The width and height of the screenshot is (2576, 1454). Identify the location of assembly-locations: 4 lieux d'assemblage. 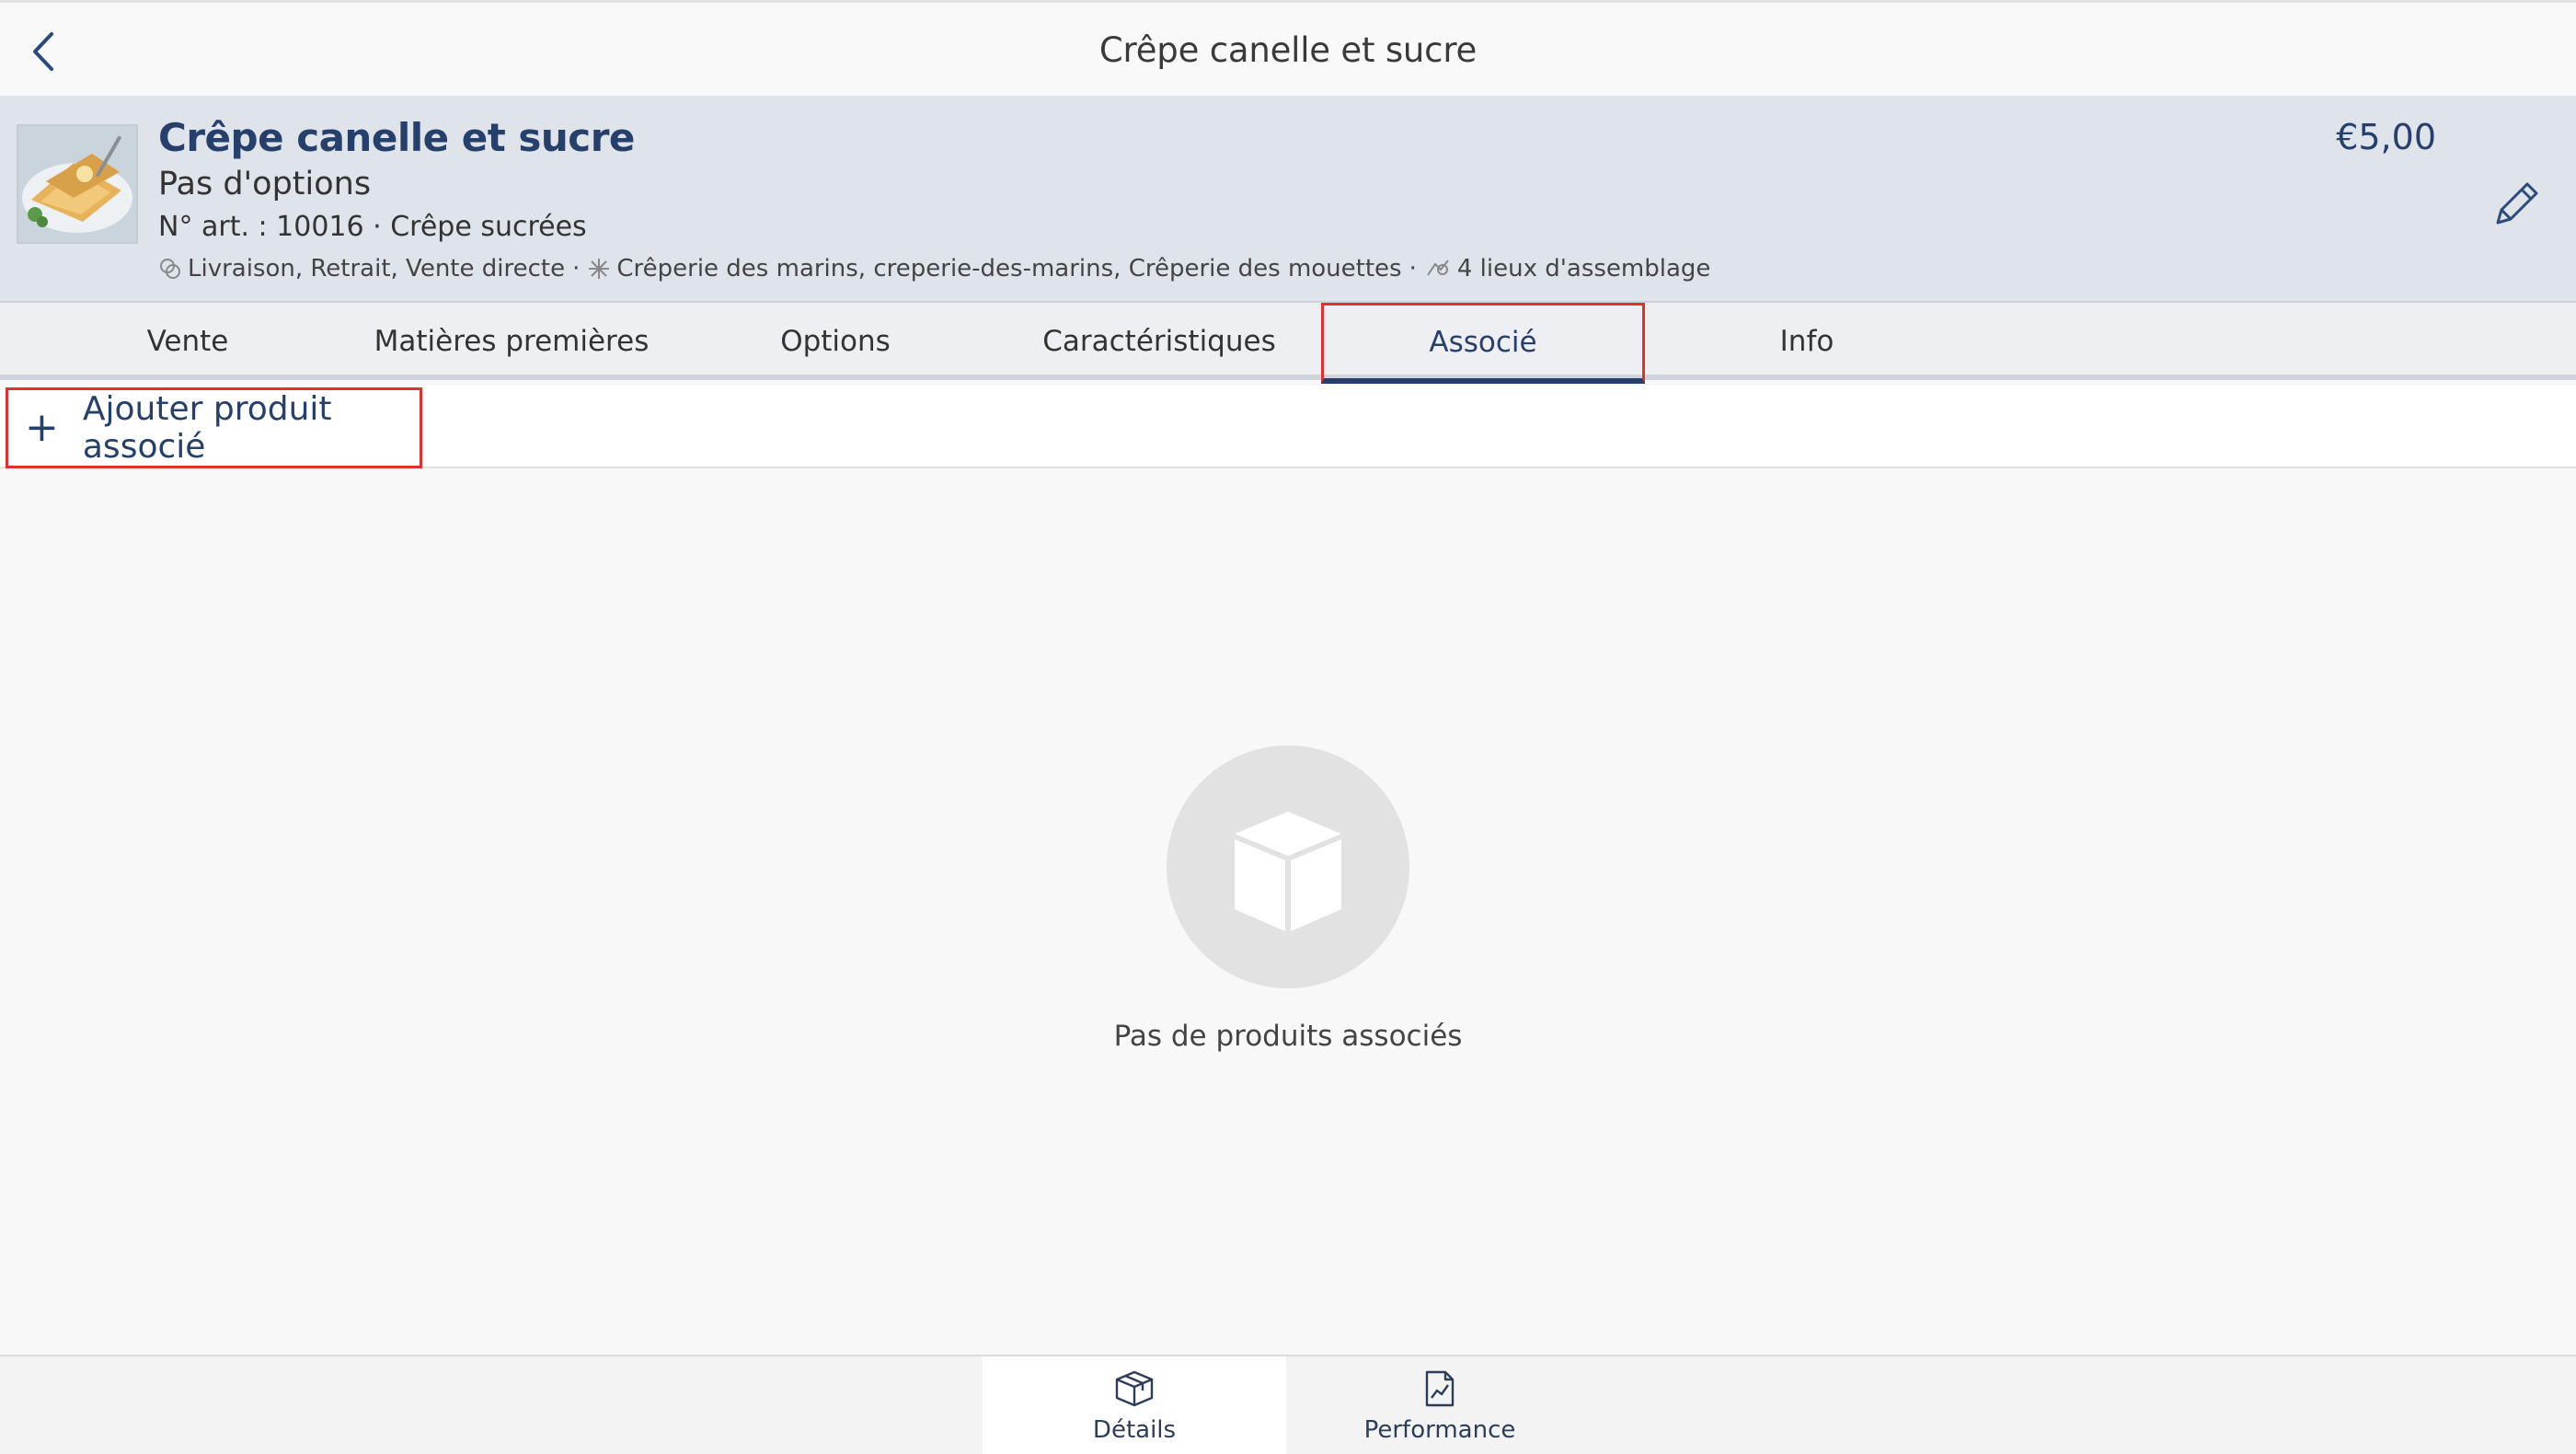
(1583, 269).